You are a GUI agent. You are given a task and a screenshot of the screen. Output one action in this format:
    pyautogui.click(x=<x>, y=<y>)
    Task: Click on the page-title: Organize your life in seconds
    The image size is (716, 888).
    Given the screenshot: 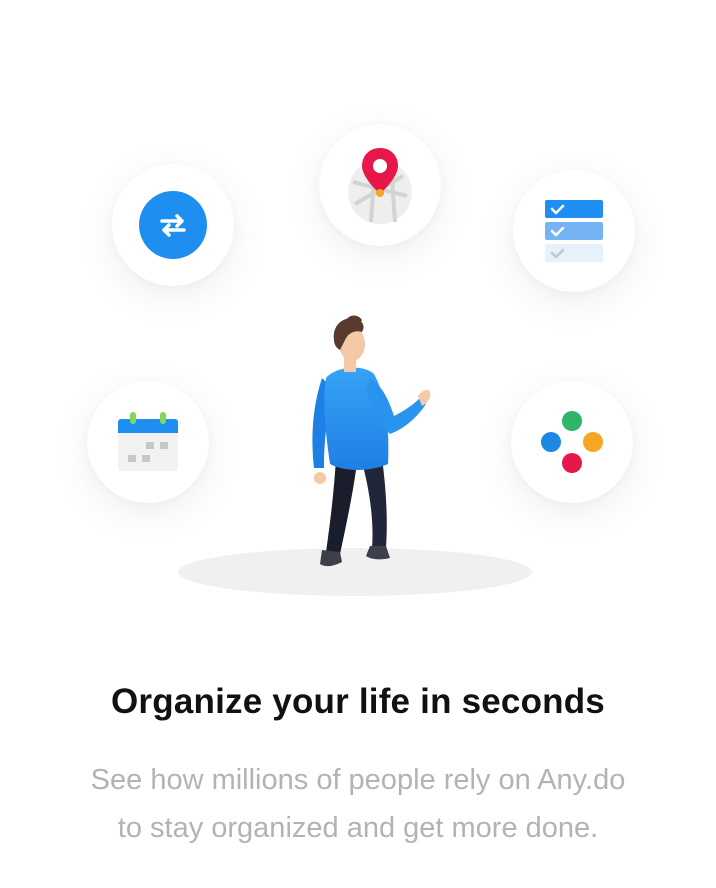 What is the action you would take?
    pyautogui.click(x=358, y=701)
    